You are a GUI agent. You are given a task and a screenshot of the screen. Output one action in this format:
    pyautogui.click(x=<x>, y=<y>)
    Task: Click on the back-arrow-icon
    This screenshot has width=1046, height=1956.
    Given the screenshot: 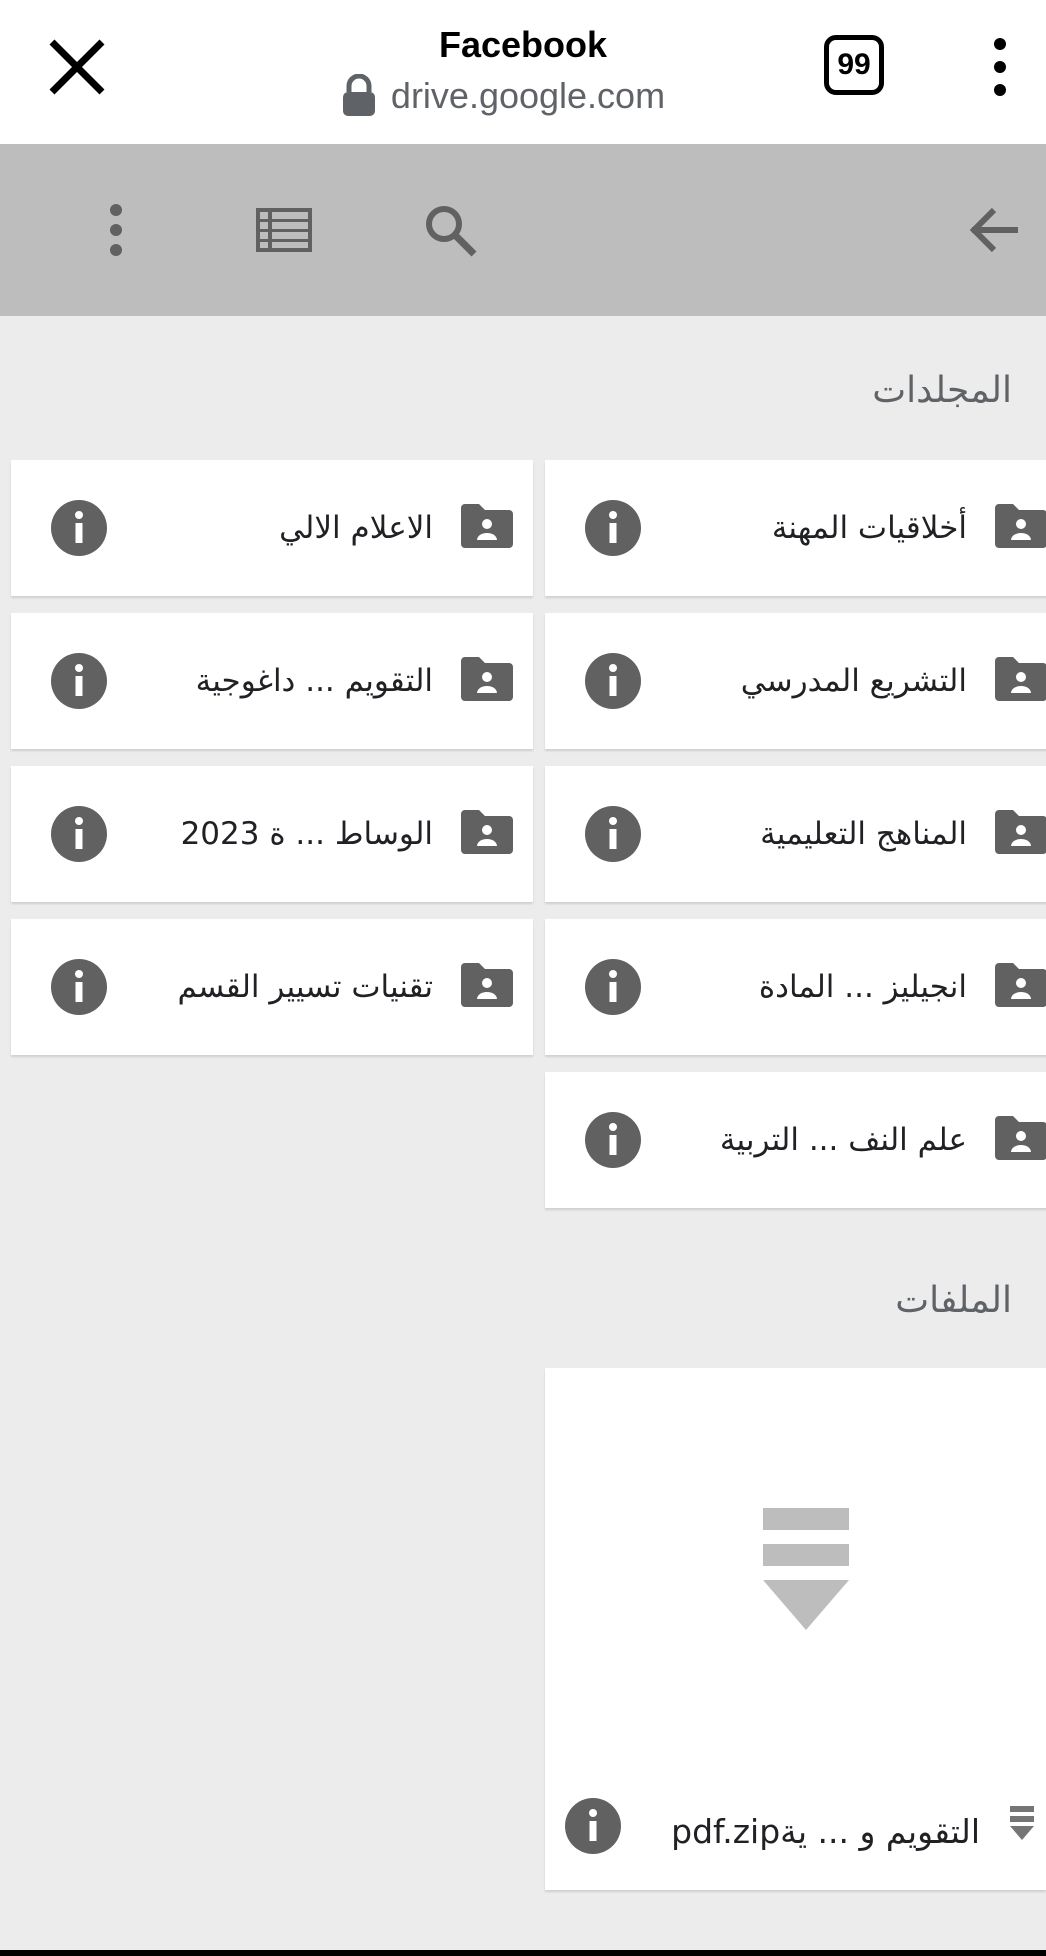 What is the action you would take?
    pyautogui.click(x=994, y=230)
    